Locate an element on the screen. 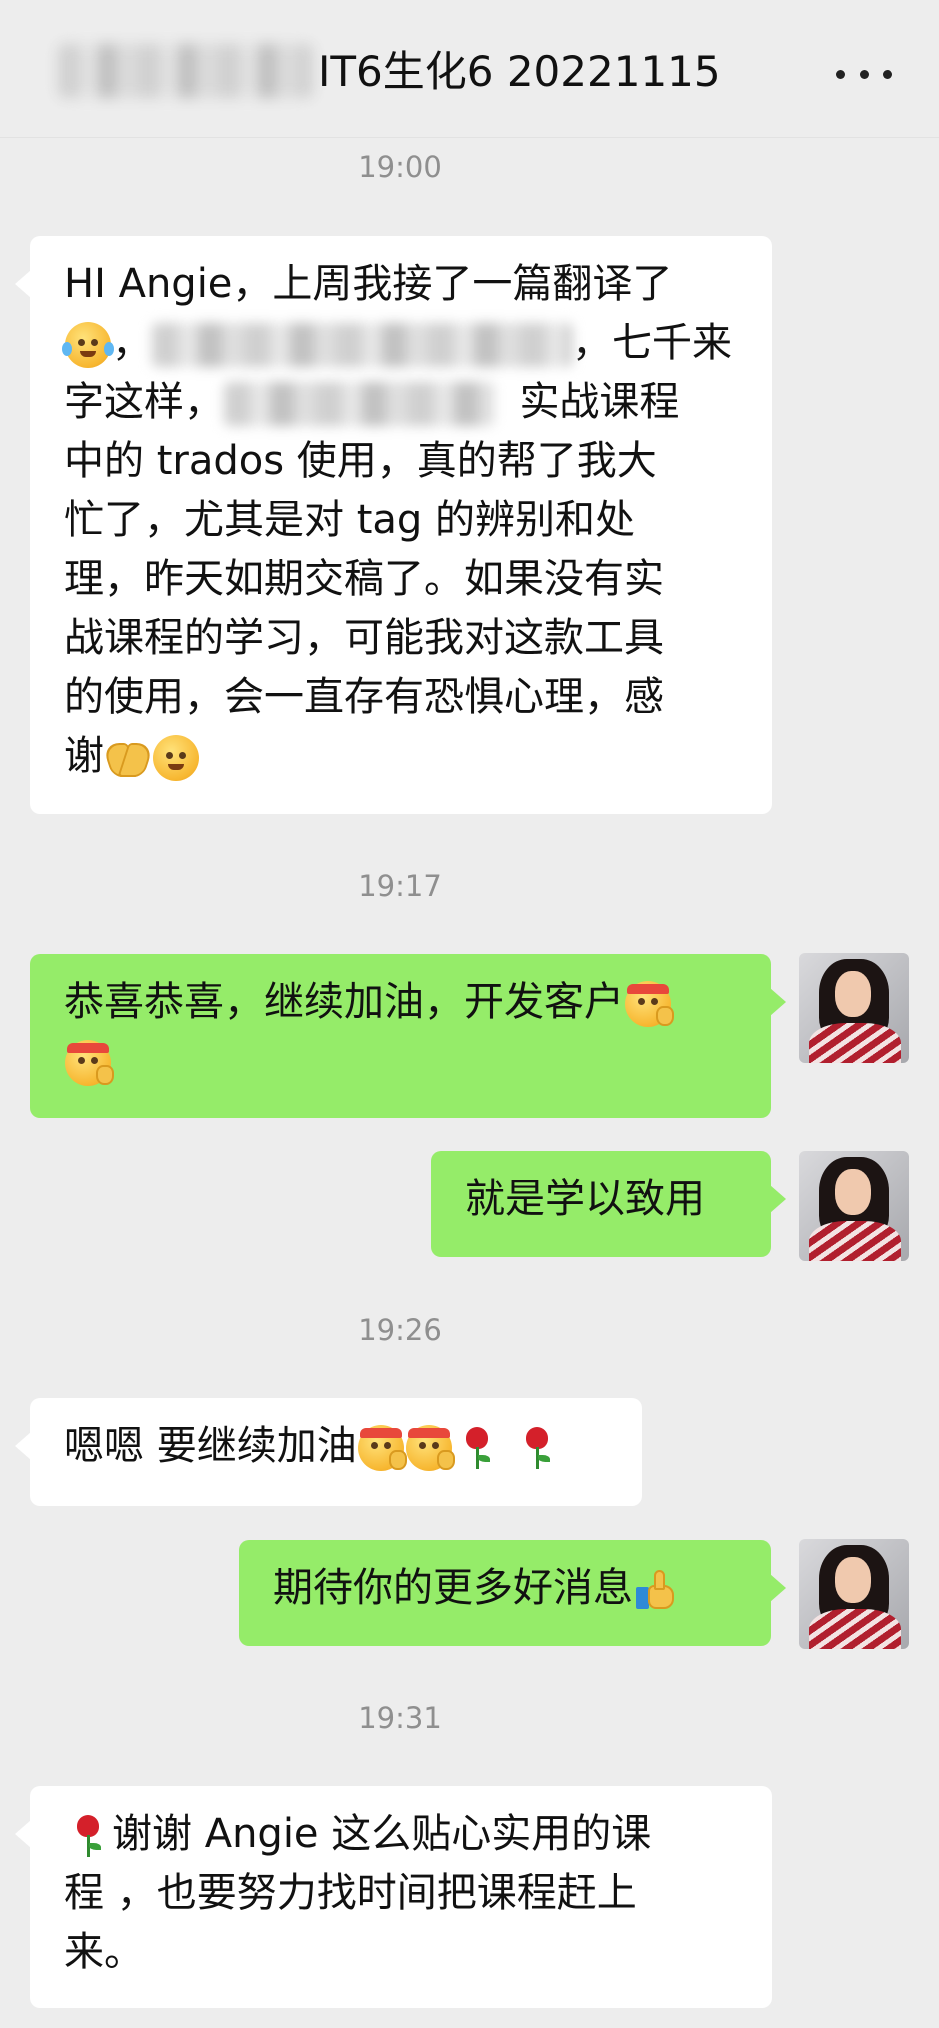 The image size is (939, 2028). incoming-message-bubble: 谢谢 Angie 这么贴心实用的课 程 ，也要努力找时间把课程赶上 来。 is located at coordinates (393, 1897).